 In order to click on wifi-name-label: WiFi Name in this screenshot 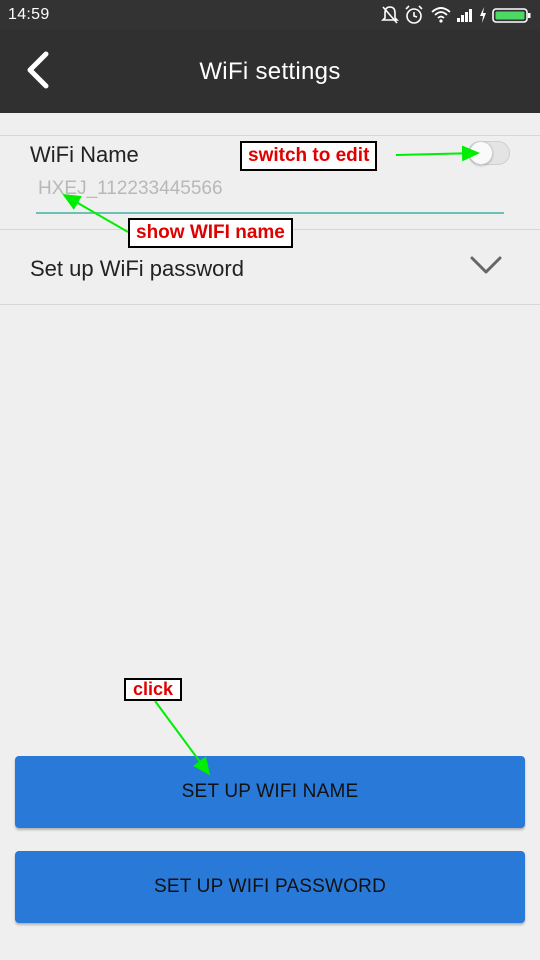, I will do `click(84, 154)`.